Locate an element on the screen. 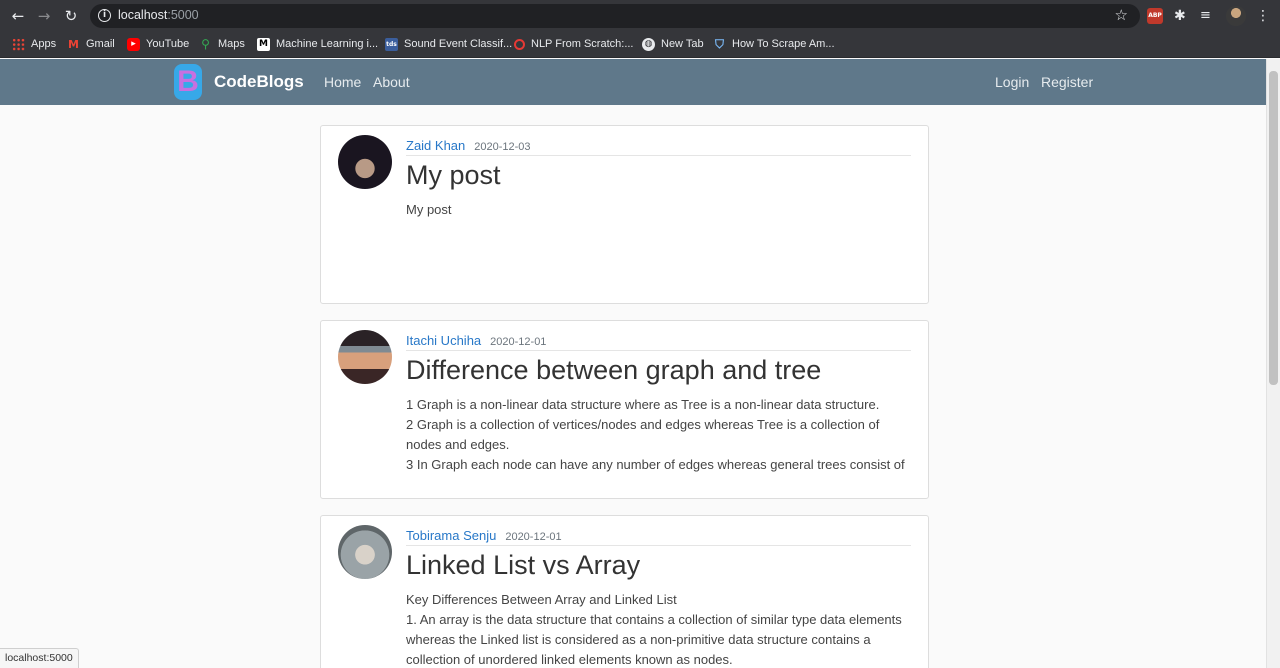  forward-arrow-icon: → is located at coordinates (44, 16).